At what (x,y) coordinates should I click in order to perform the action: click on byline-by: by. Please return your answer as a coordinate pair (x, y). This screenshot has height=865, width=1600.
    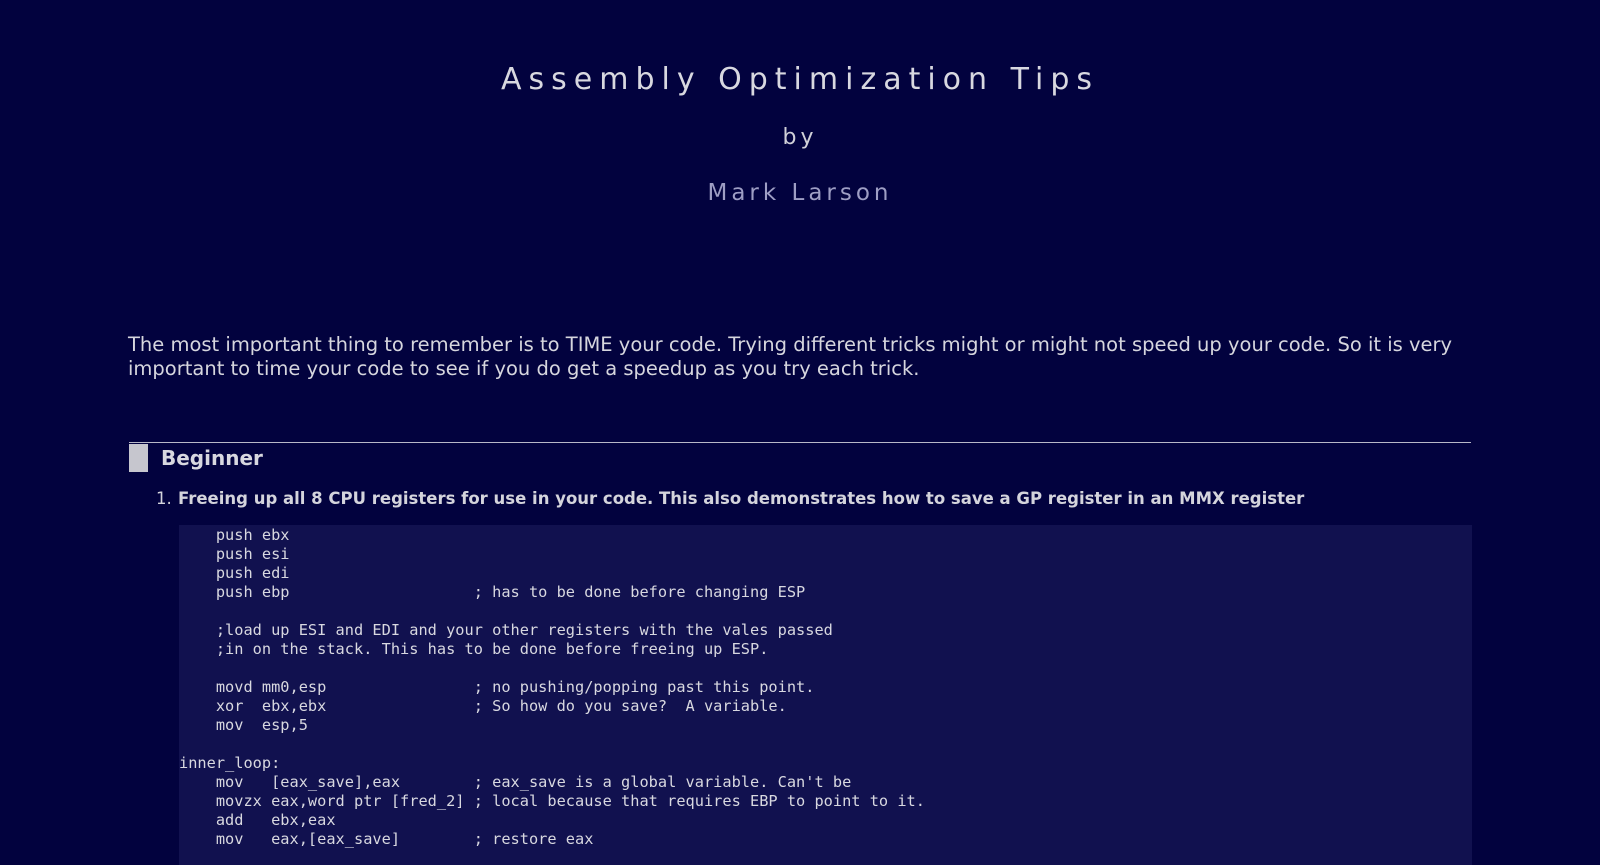
    Looking at the image, I should click on (800, 137).